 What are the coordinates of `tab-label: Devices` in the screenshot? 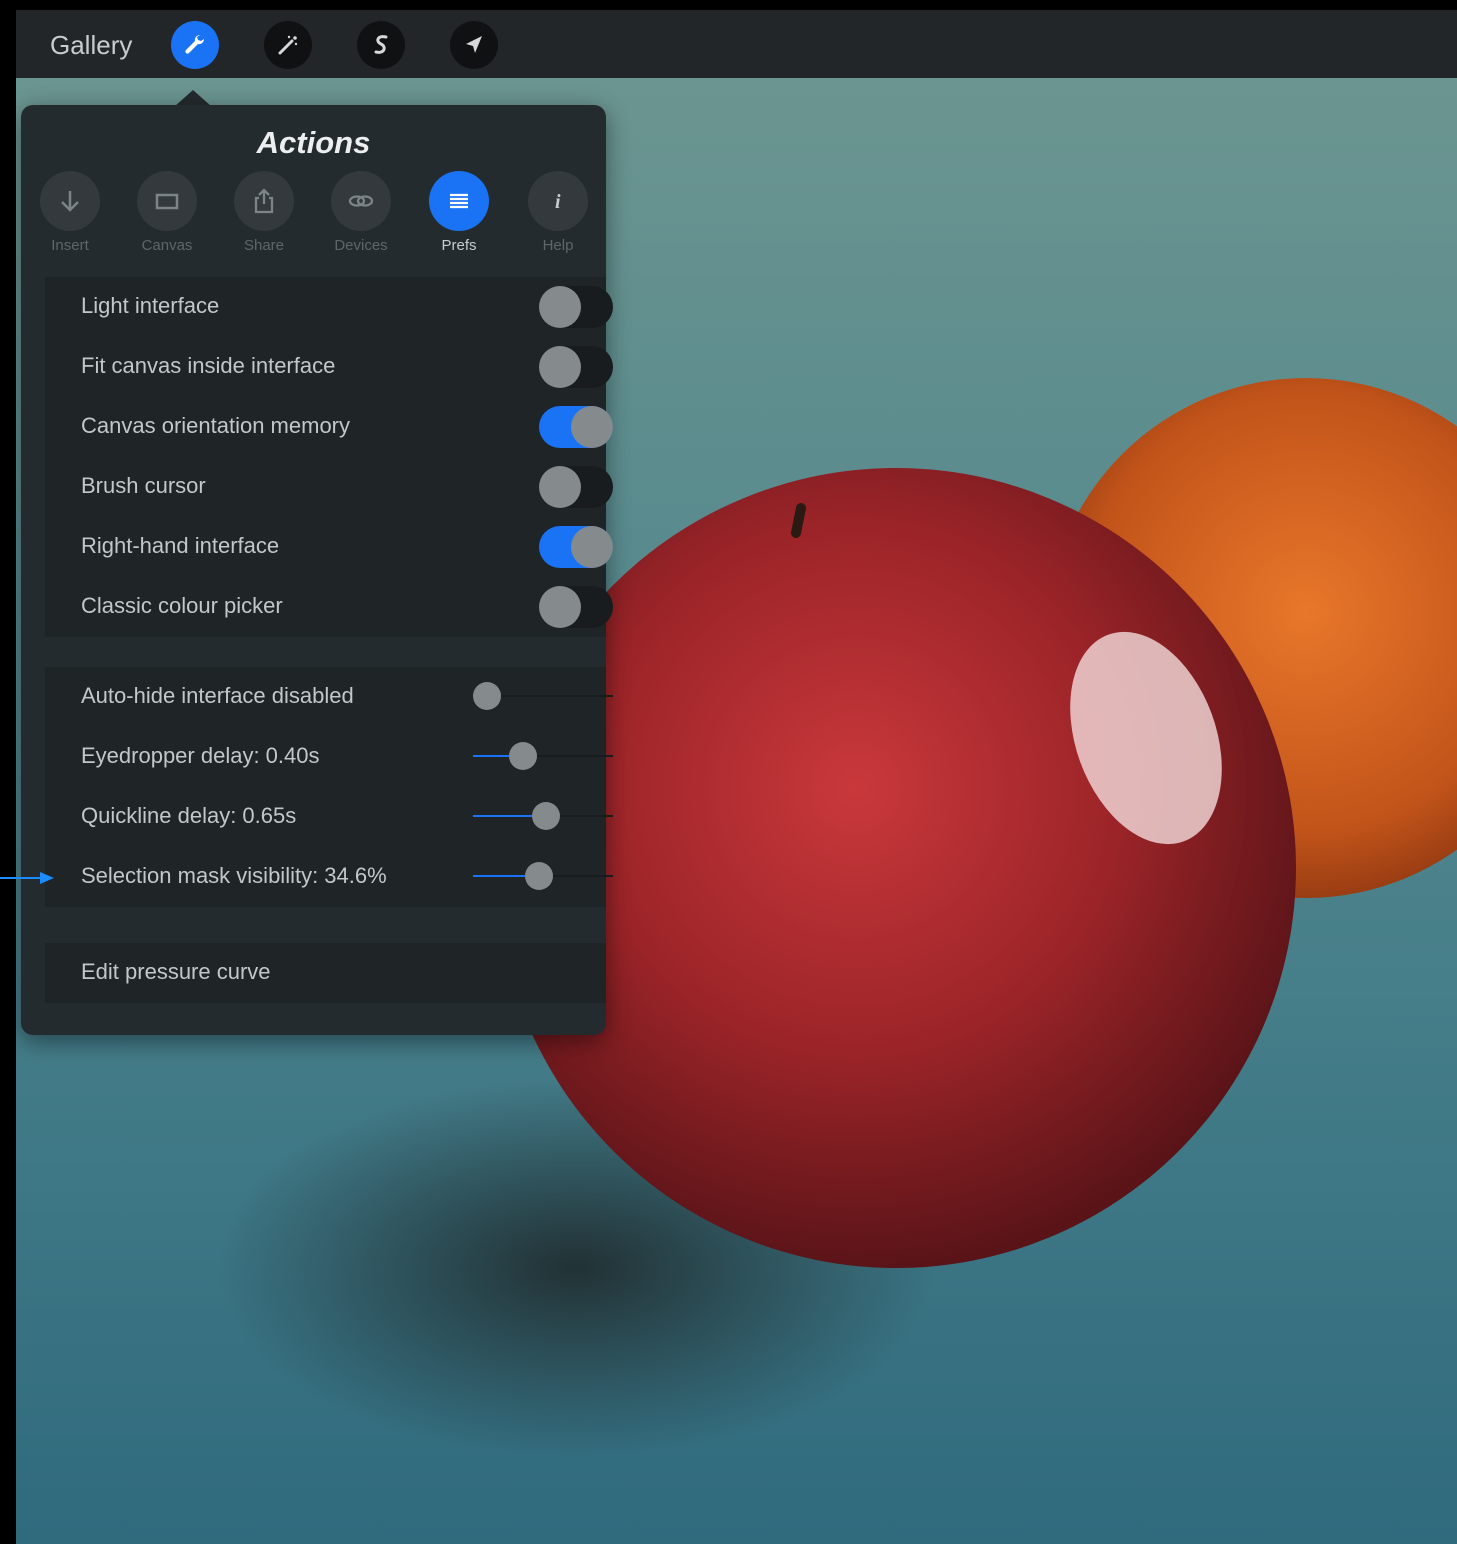 It's located at (361, 245).